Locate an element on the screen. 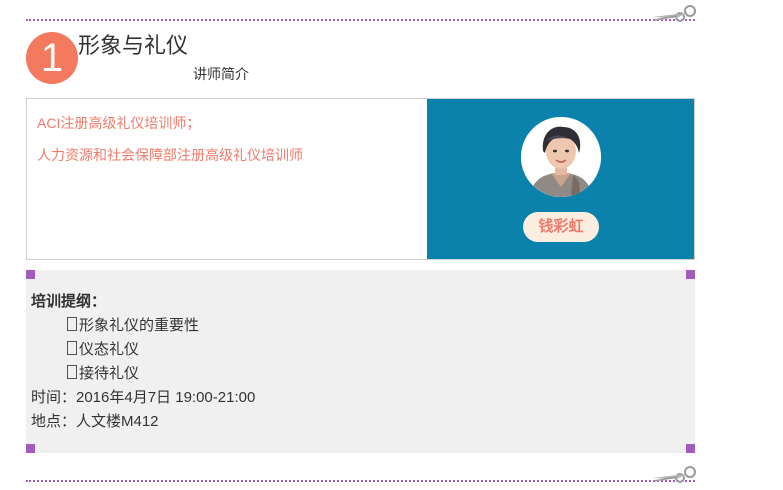 The height and width of the screenshot is (490, 783). bottom-divider is located at coordinates (360, 481).